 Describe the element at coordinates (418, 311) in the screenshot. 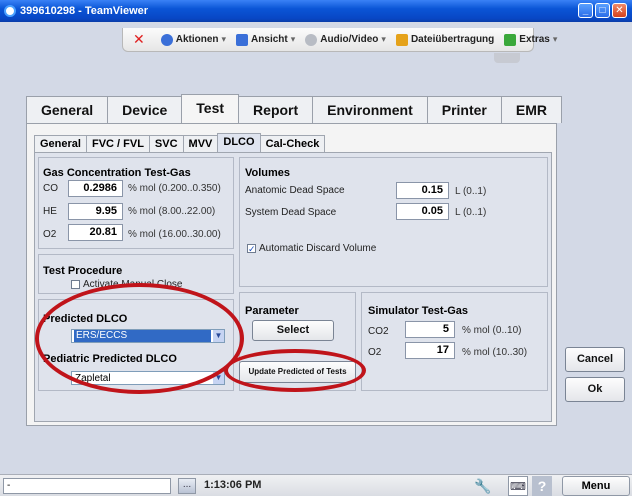

I see `simulator-title: Simulator Test-Gas` at that location.